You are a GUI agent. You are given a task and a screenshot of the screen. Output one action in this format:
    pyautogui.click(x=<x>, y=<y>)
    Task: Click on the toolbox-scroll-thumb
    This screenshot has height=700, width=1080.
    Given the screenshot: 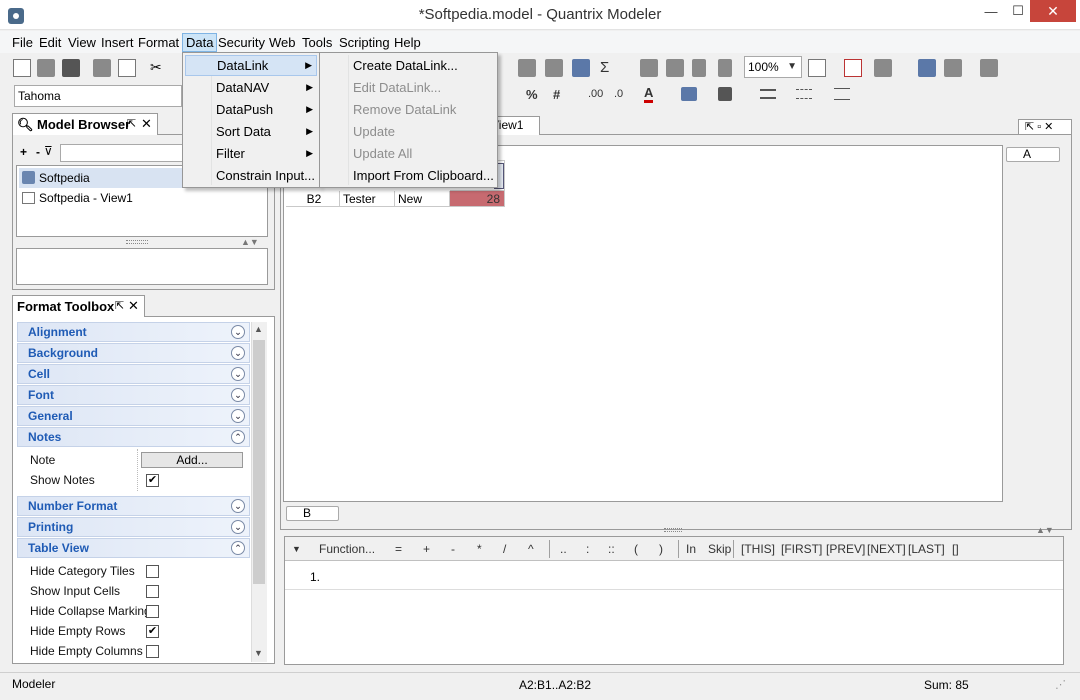 What is the action you would take?
    pyautogui.click(x=259, y=462)
    